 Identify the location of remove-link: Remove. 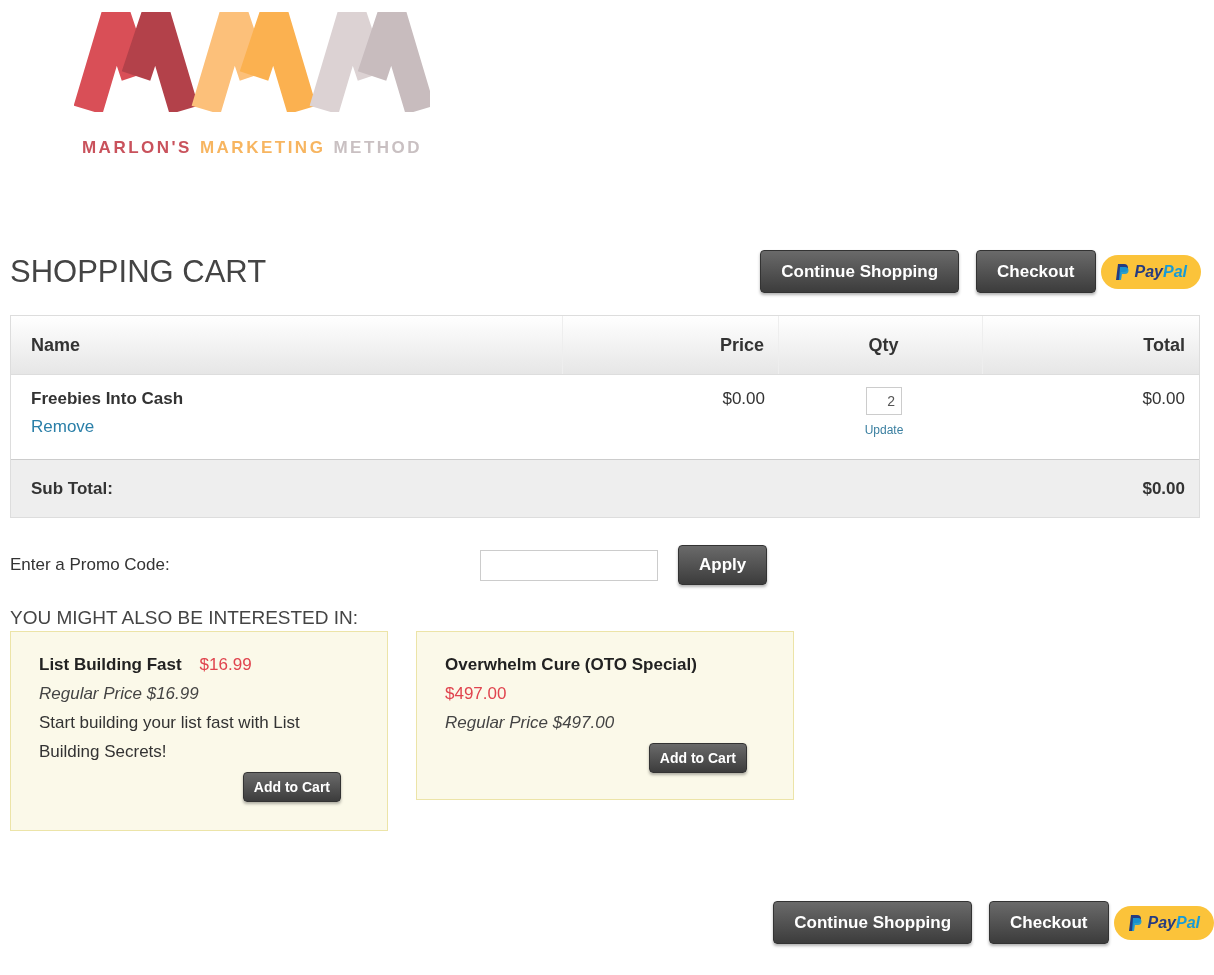
(290, 427).